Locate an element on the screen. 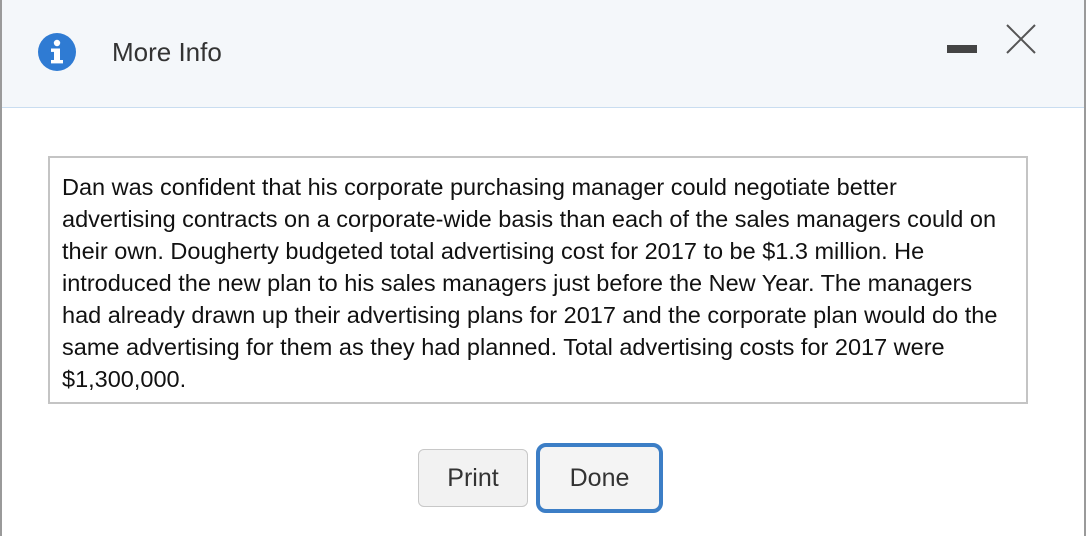  close-button is located at coordinates (1021, 39).